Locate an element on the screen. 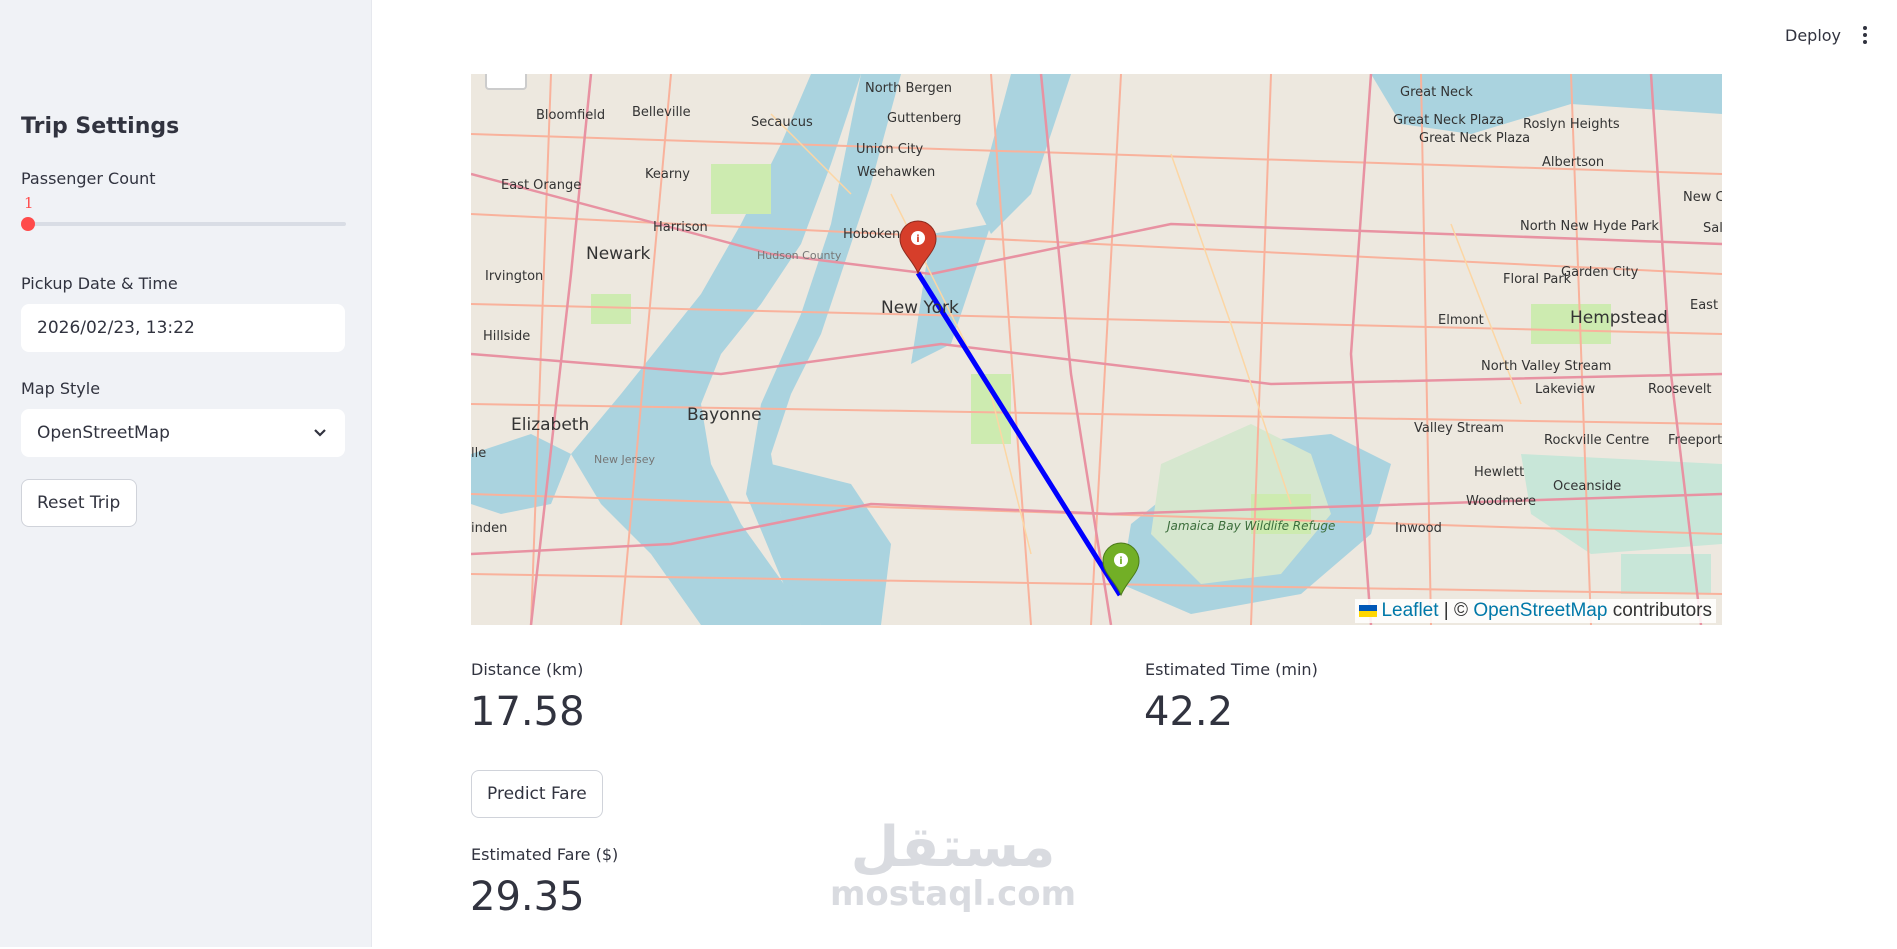 This screenshot has height=949, width=1897. passenger-count-label: Passenger Count is located at coordinates (88, 178).